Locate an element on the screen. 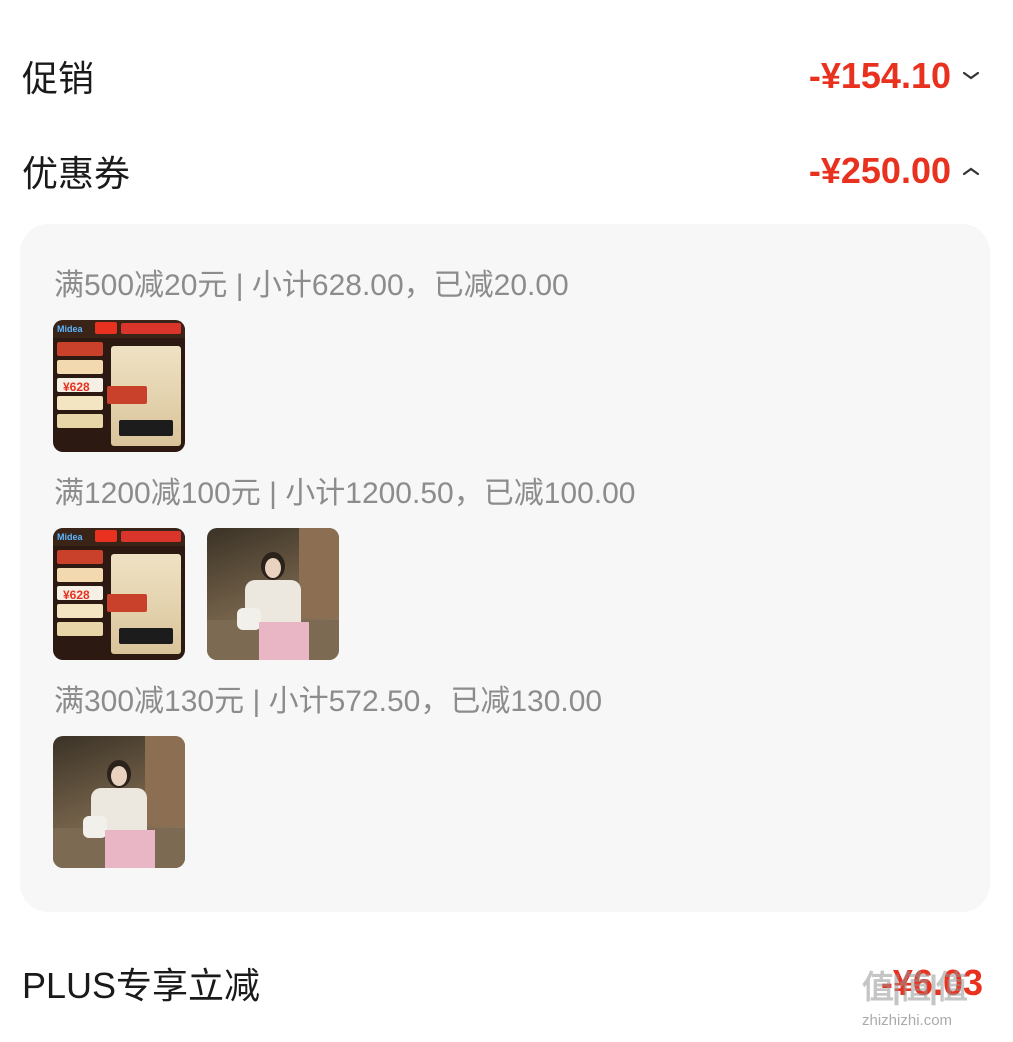 This screenshot has height=1042, width=1013. coupon-label: 优惠券 is located at coordinates (76, 173).